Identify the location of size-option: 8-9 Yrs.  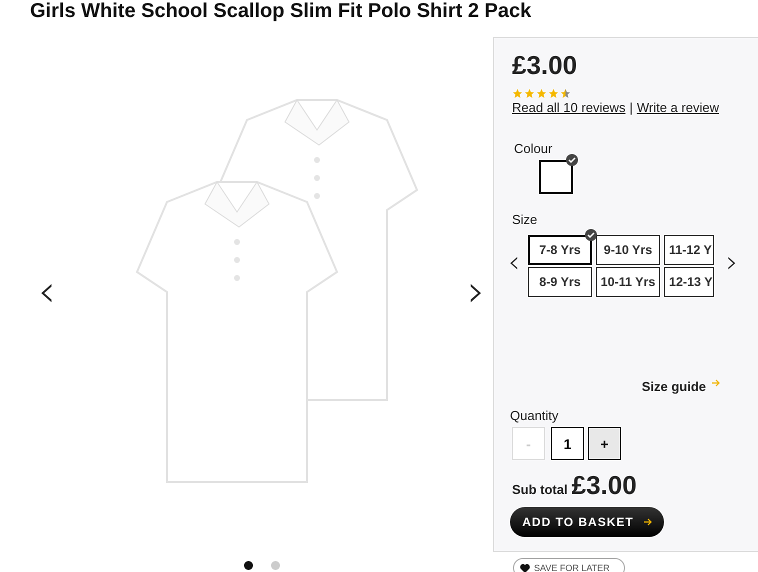
(560, 282).